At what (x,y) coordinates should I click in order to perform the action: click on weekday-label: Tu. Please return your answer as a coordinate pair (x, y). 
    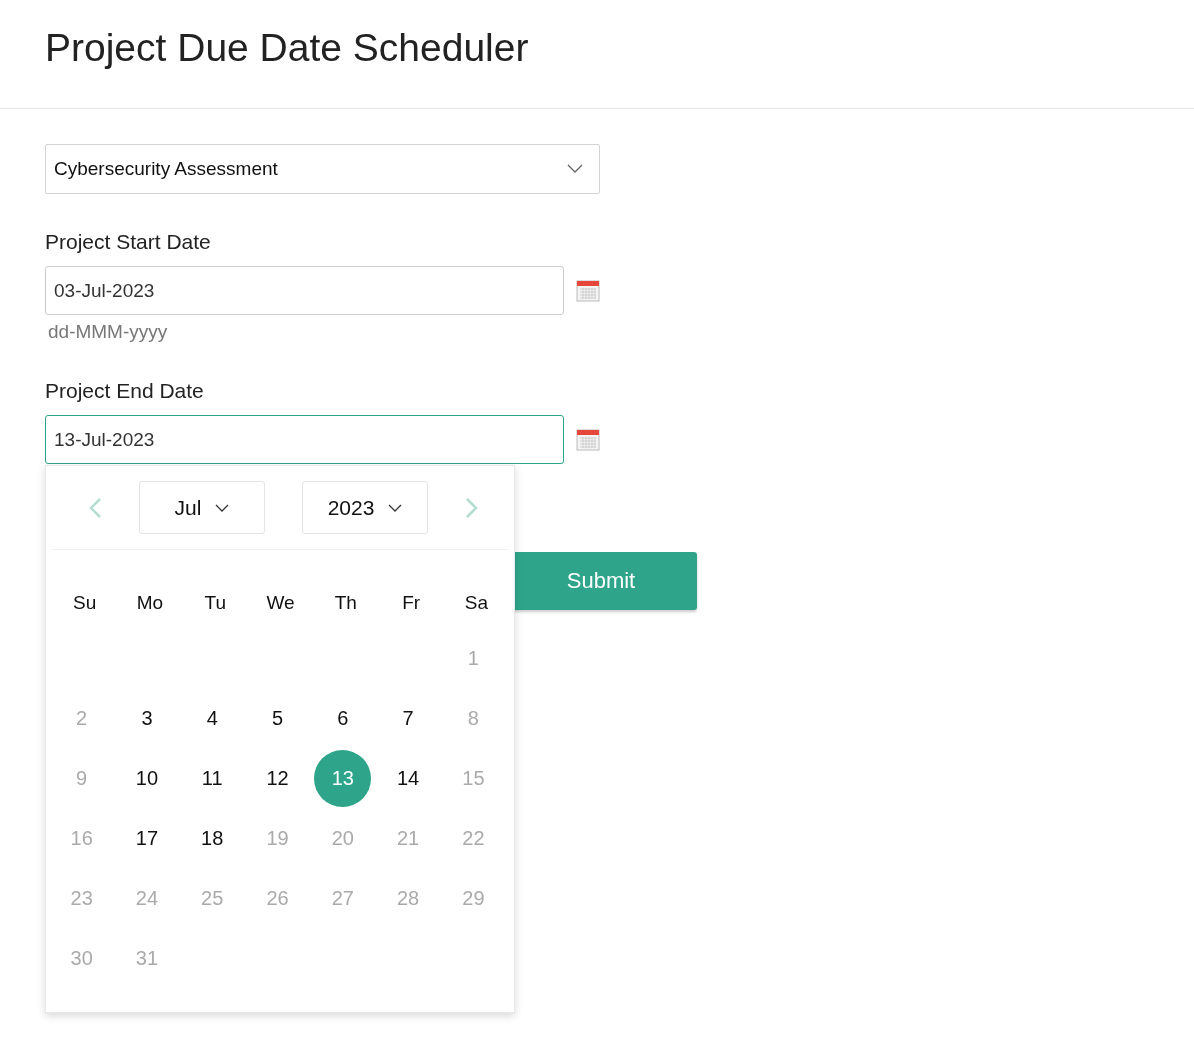
    Looking at the image, I should click on (215, 603).